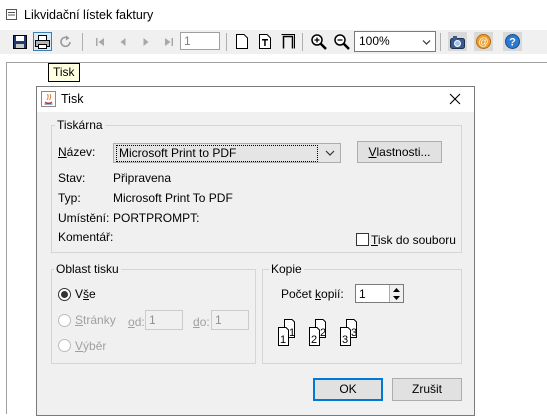 Image resolution: width=547 pixels, height=416 pixels. What do you see at coordinates (362, 239) in the screenshot?
I see `print-to-file-checkbox` at bounding box center [362, 239].